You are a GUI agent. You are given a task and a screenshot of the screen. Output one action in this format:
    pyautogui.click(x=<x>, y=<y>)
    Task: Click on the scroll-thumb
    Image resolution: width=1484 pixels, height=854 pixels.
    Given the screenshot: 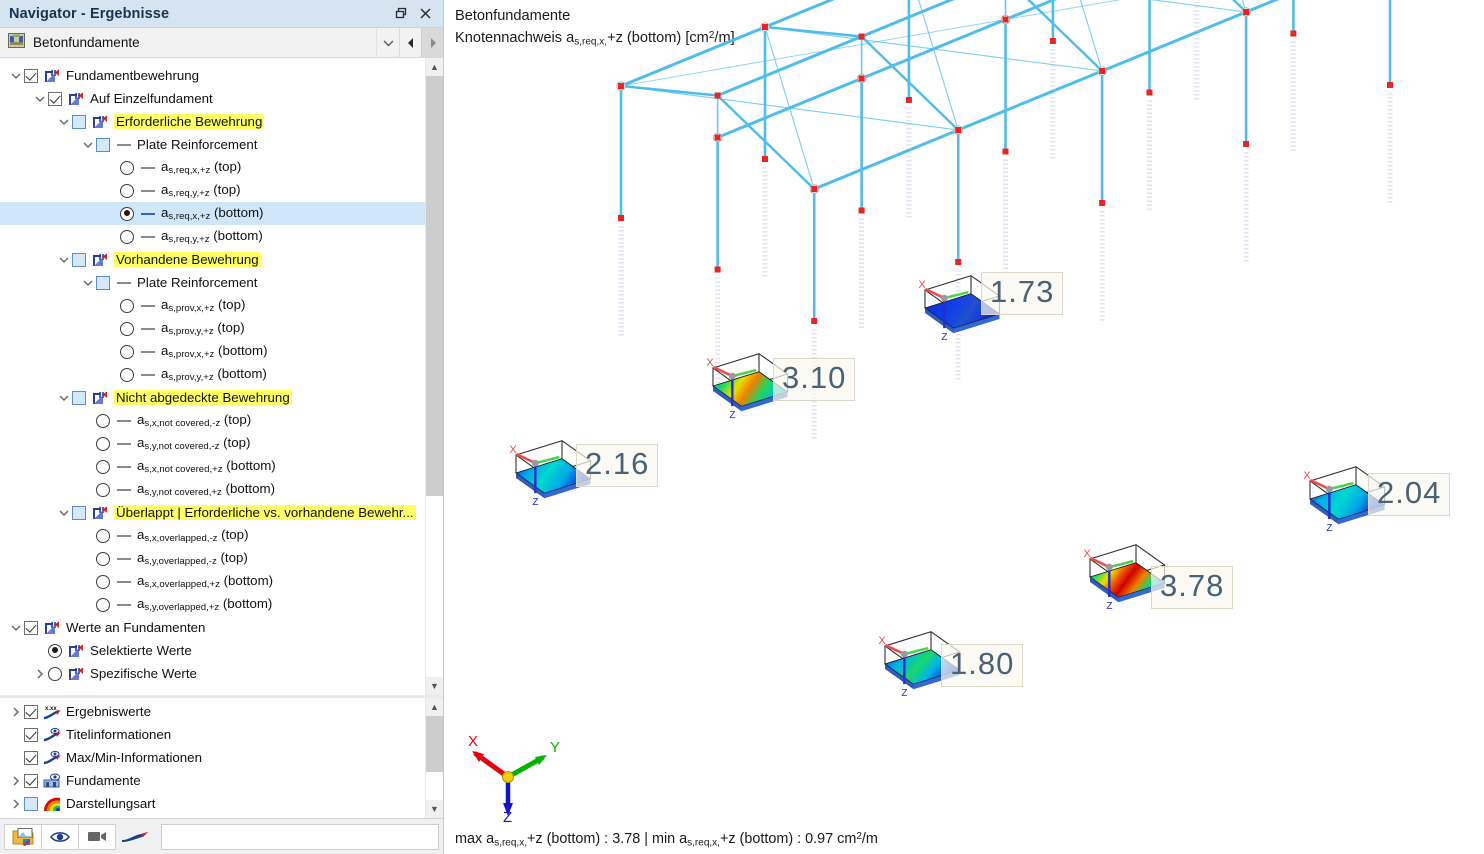 What is the action you would take?
    pyautogui.click(x=434, y=286)
    